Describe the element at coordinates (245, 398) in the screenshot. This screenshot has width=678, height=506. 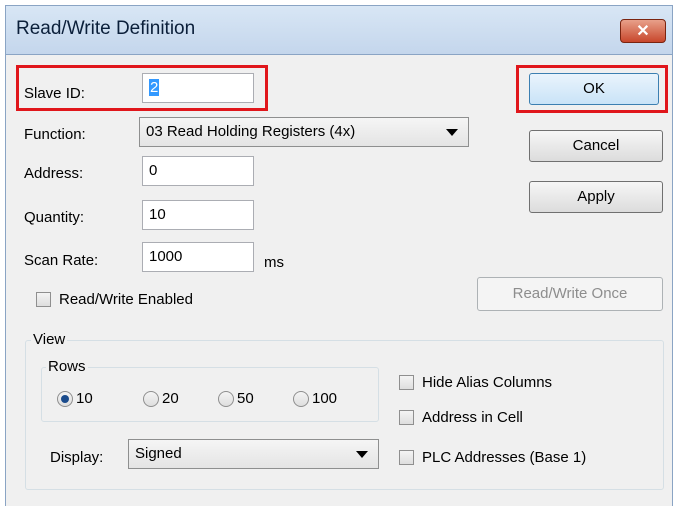
I see `rows-option-50: 50` at that location.